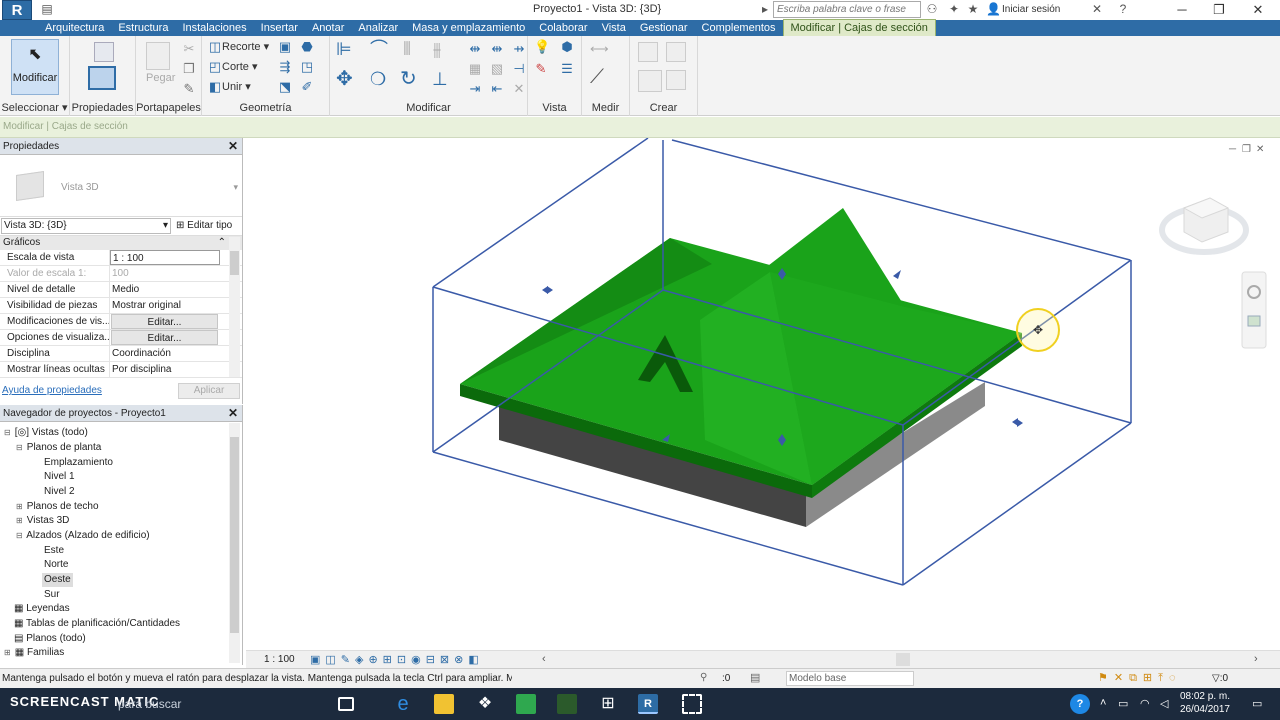 This screenshot has height=720, width=1280. Describe the element at coordinates (475, 49) in the screenshot. I see `split-icon: ⇹` at that location.